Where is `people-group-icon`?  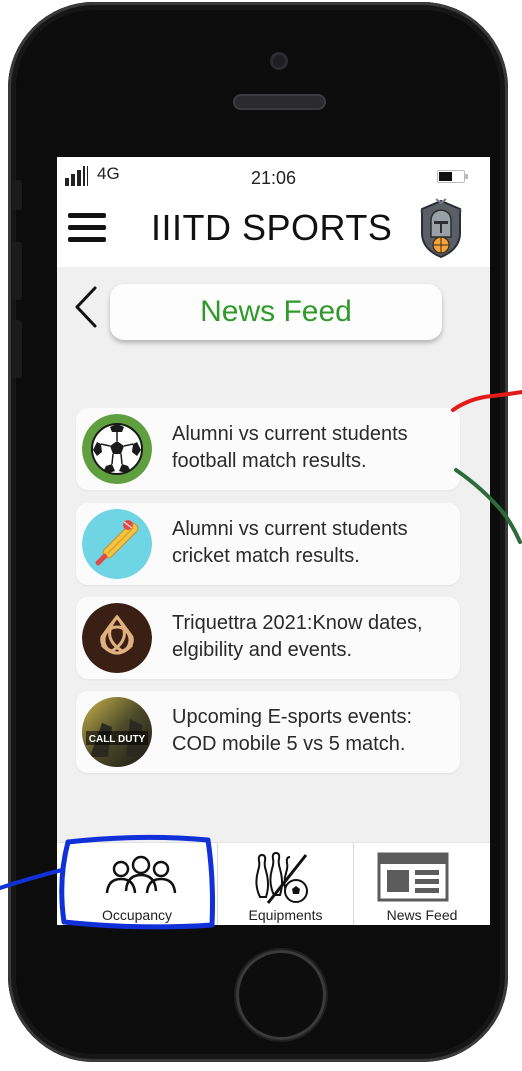 people-group-icon is located at coordinates (141, 874).